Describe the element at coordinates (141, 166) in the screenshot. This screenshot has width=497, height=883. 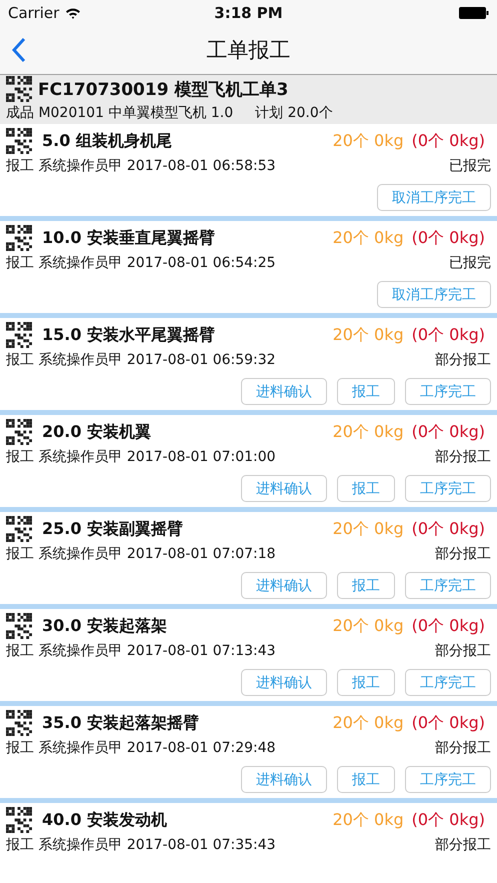
I see `report-info: 报工 系统操作员甲 2017-08-01 06:58:53` at that location.